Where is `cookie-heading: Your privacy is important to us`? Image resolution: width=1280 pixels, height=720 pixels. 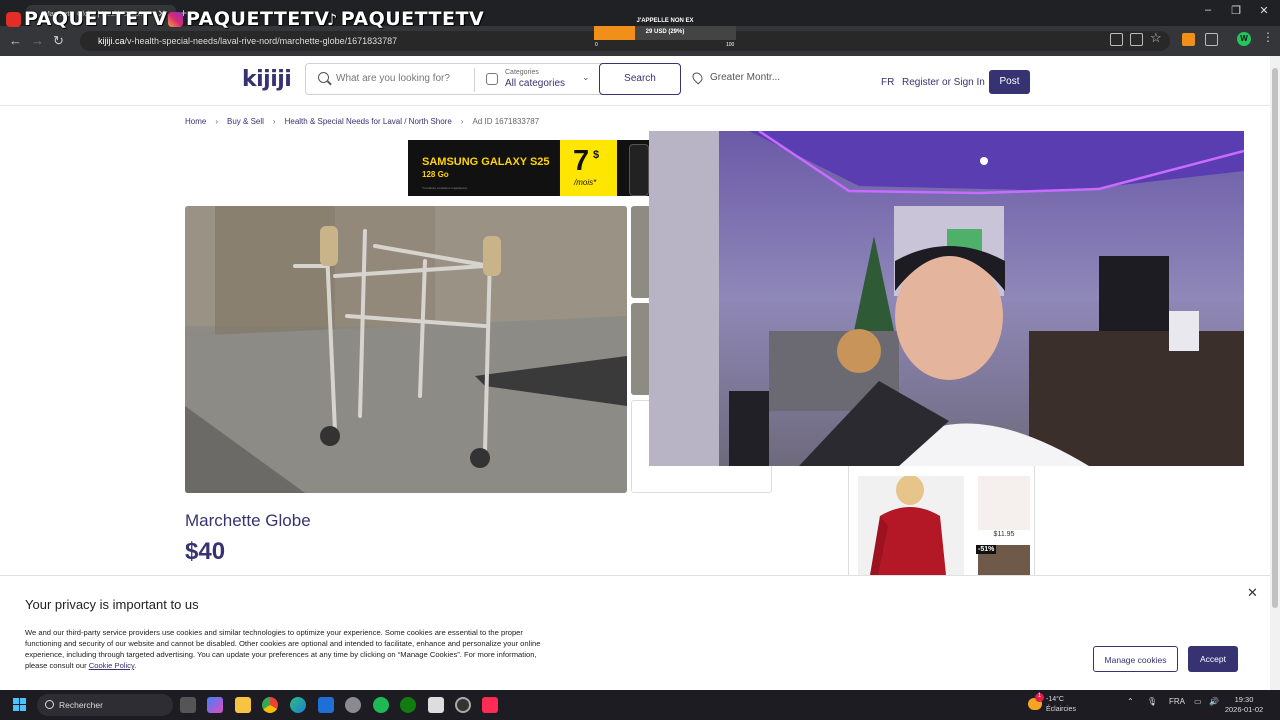 cookie-heading: Your privacy is important to us is located at coordinates (112, 604).